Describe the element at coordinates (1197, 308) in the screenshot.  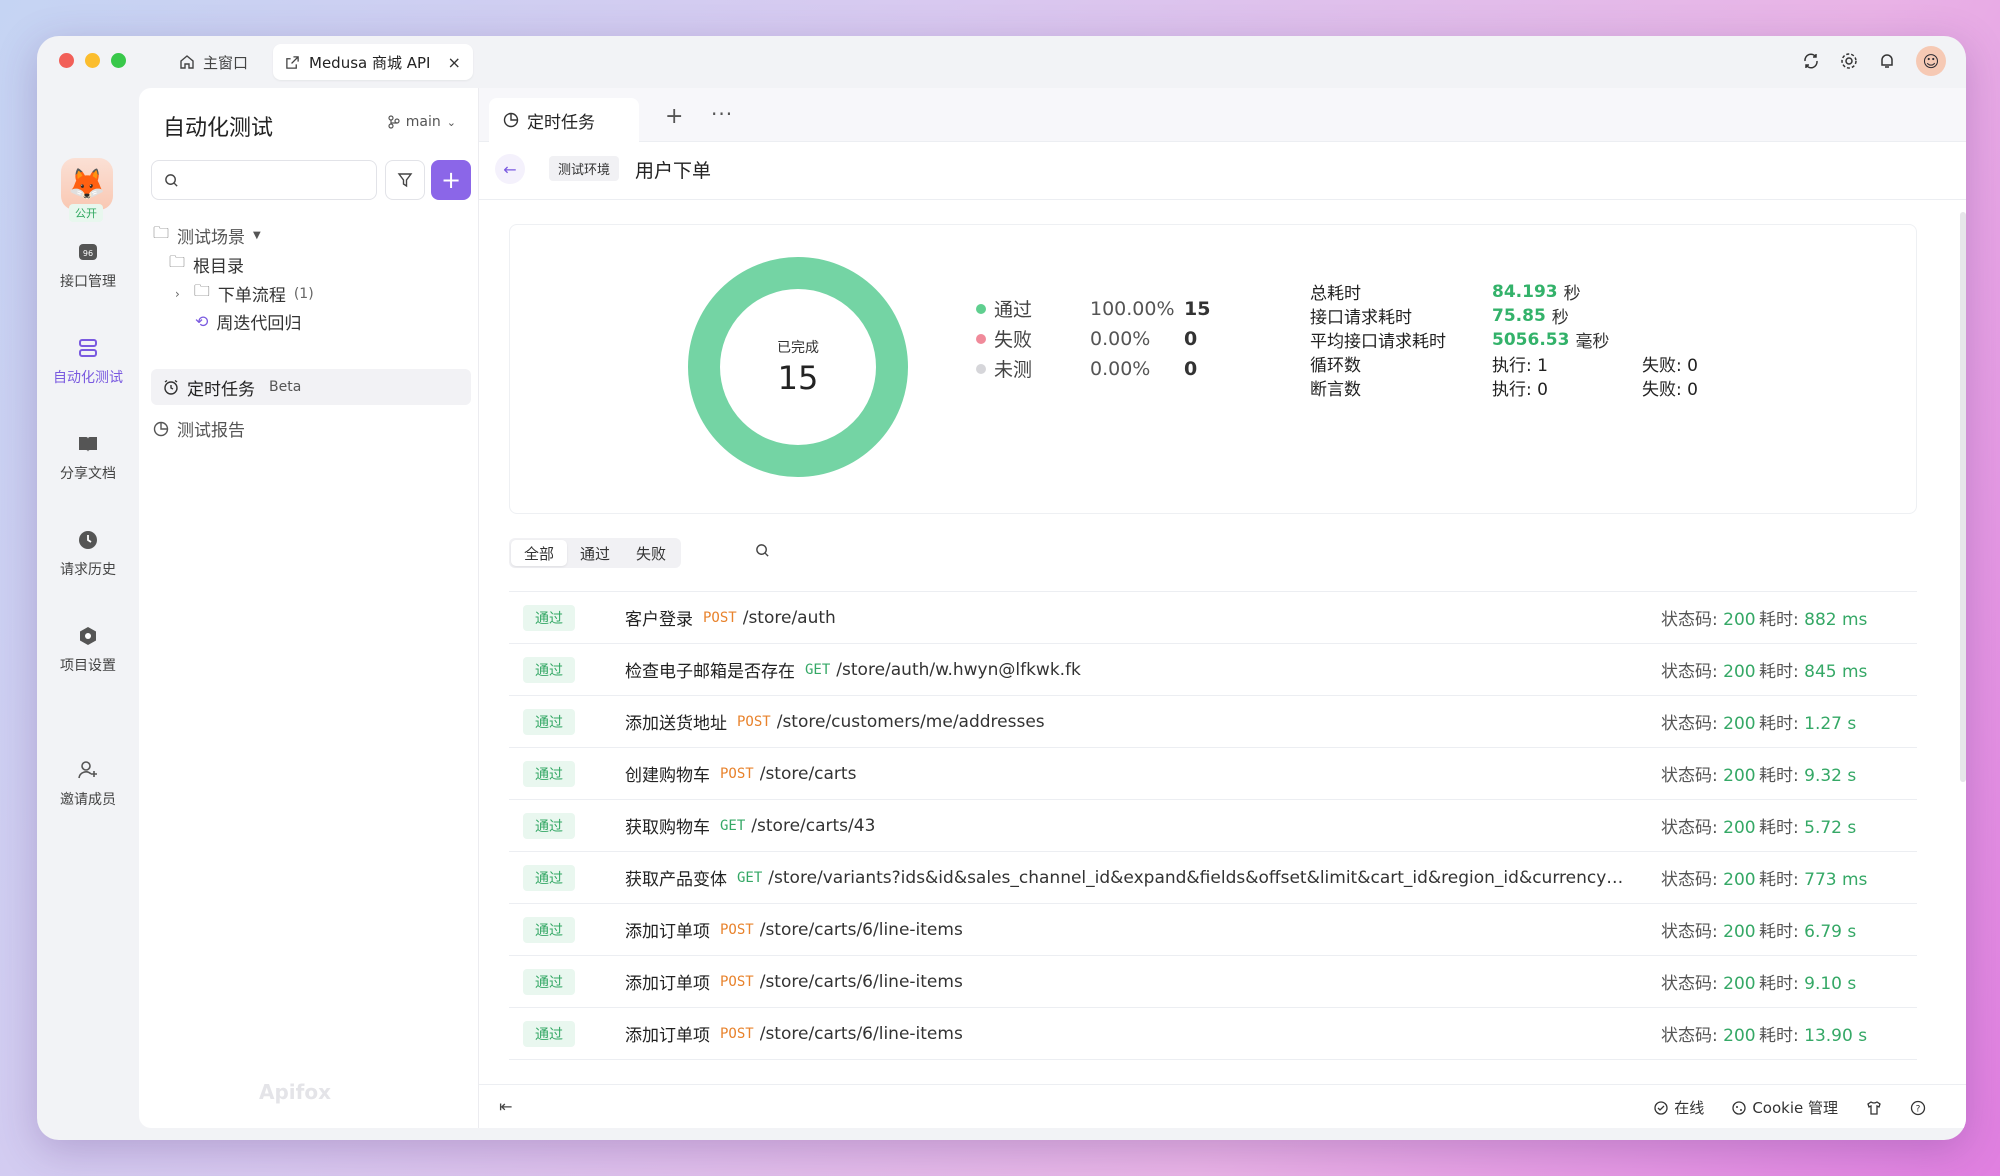
I see `legend-count: 15` at that location.